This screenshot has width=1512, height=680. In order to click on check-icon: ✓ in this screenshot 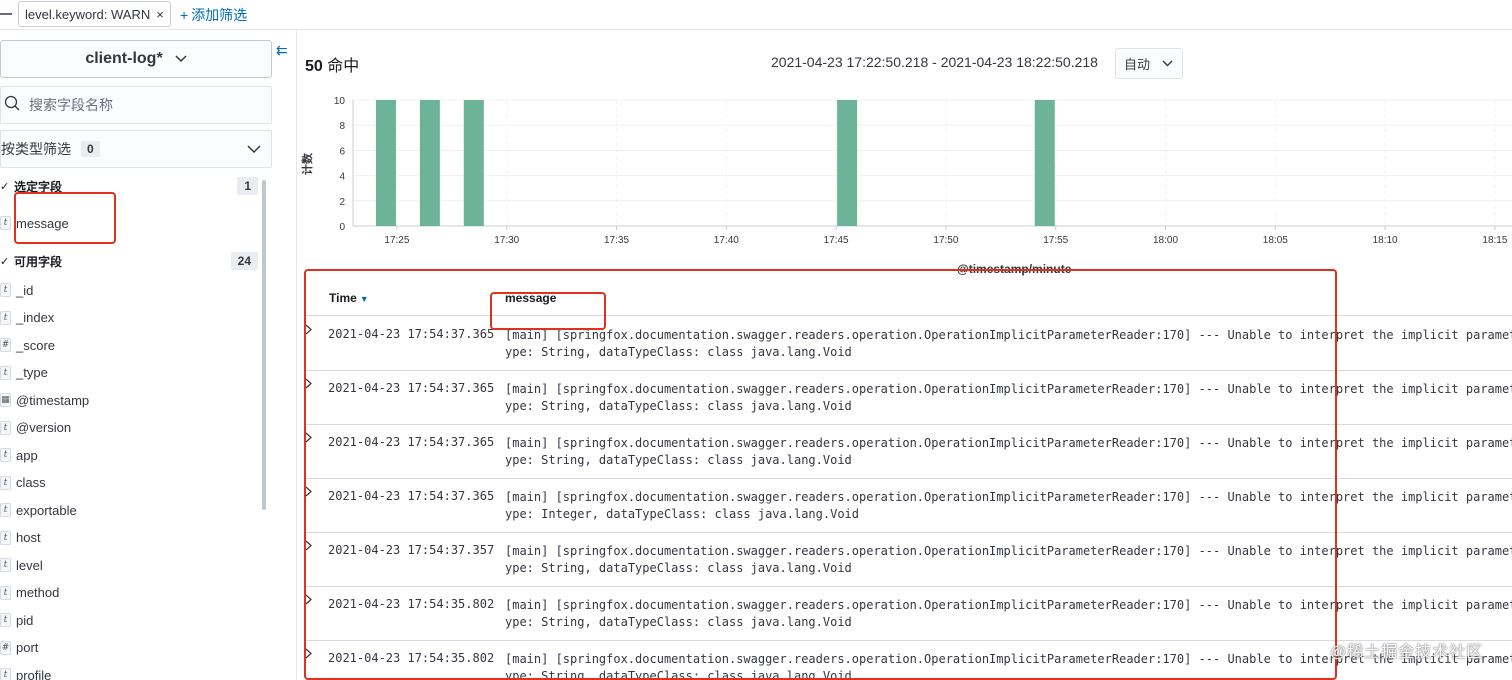, I will do `click(5, 261)`.